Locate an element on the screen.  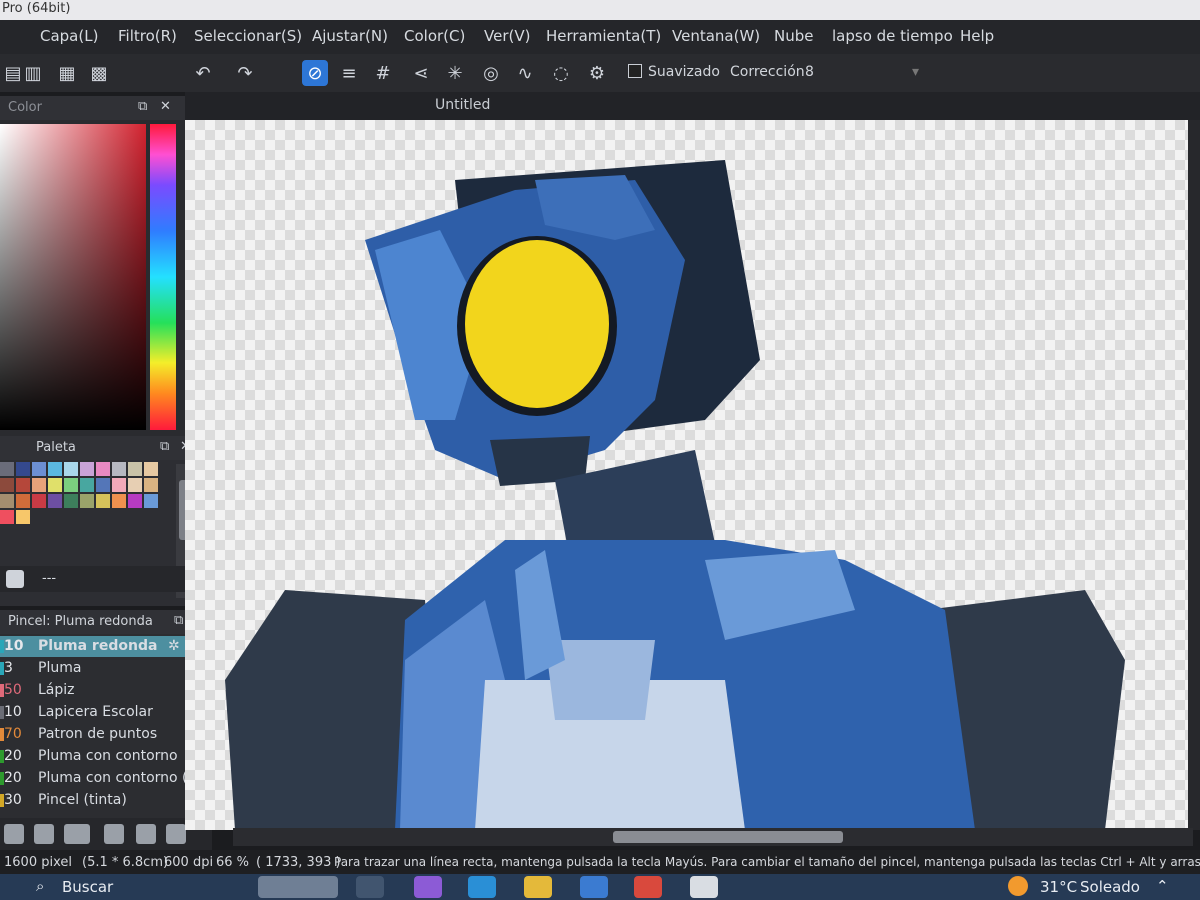
paint-app-icon is located at coordinates (704, 887).